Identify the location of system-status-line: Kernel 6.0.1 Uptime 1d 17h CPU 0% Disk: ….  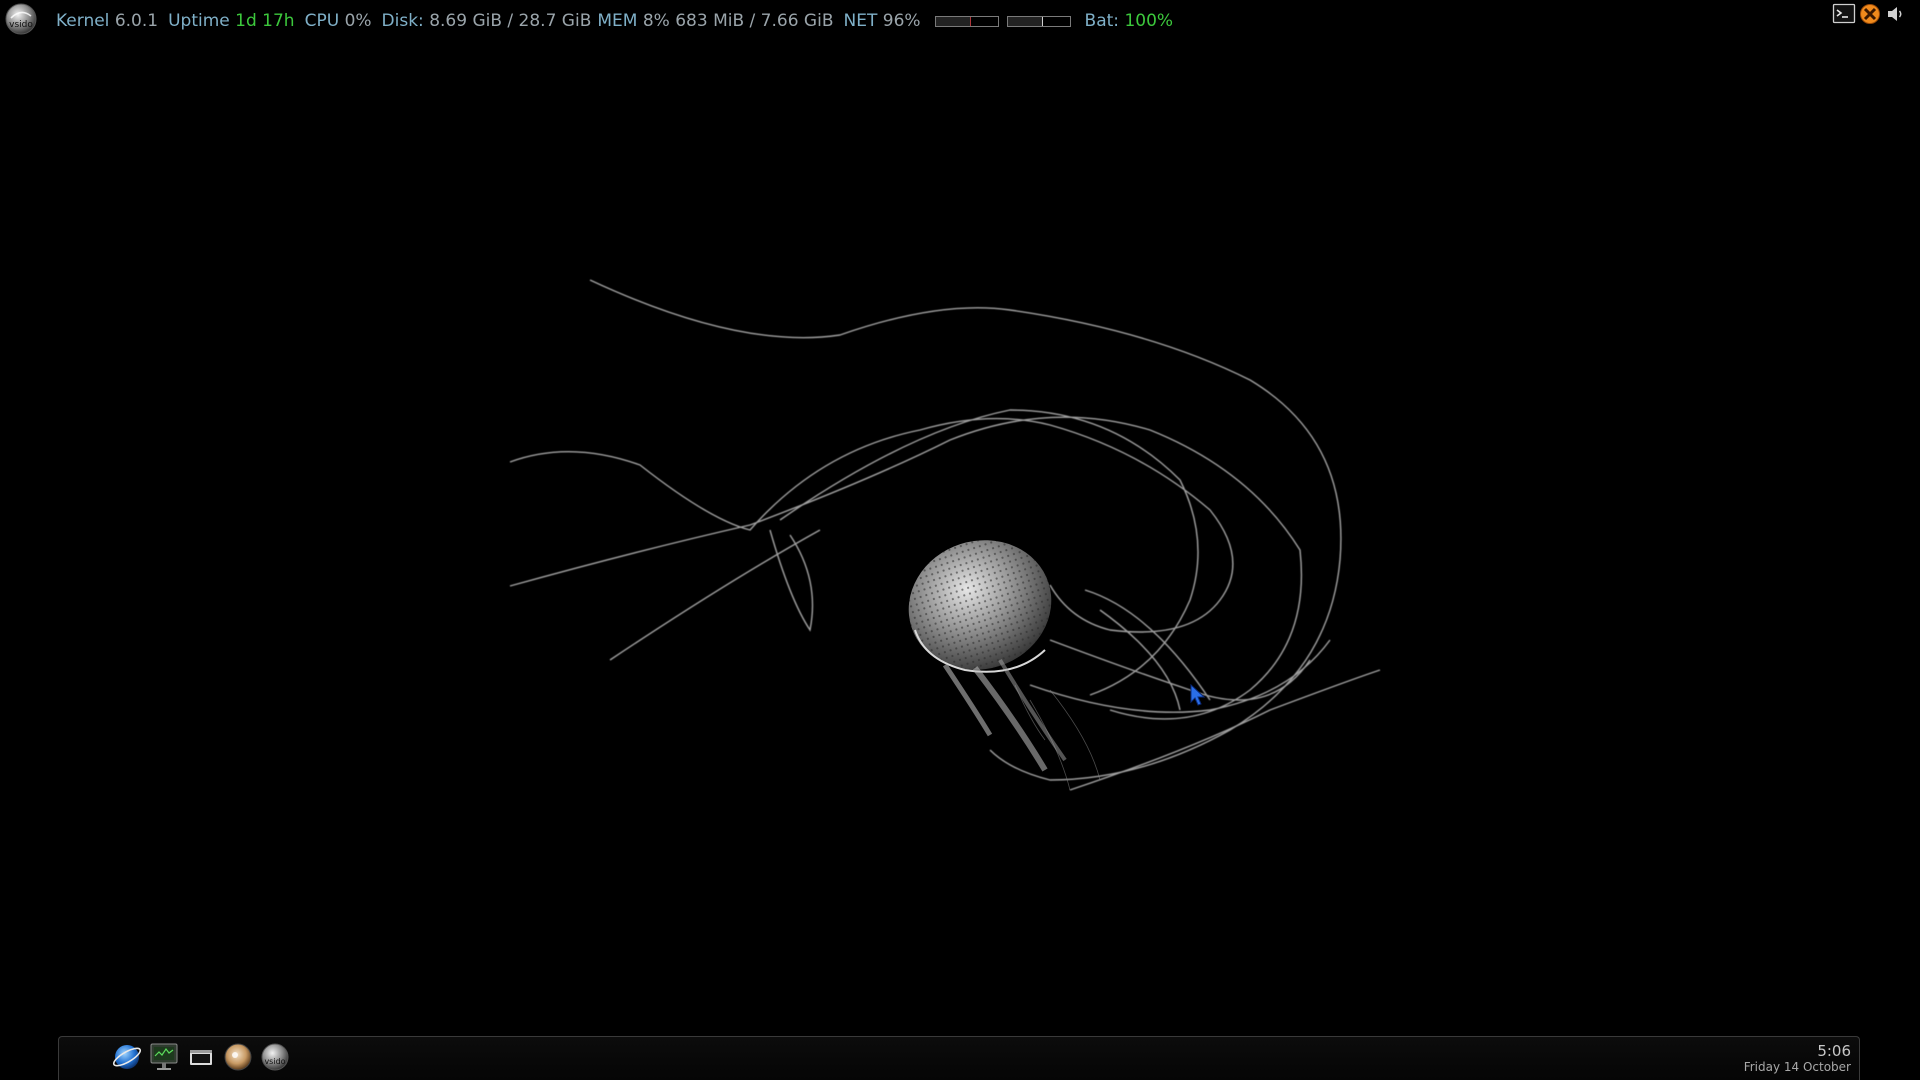
(614, 21).